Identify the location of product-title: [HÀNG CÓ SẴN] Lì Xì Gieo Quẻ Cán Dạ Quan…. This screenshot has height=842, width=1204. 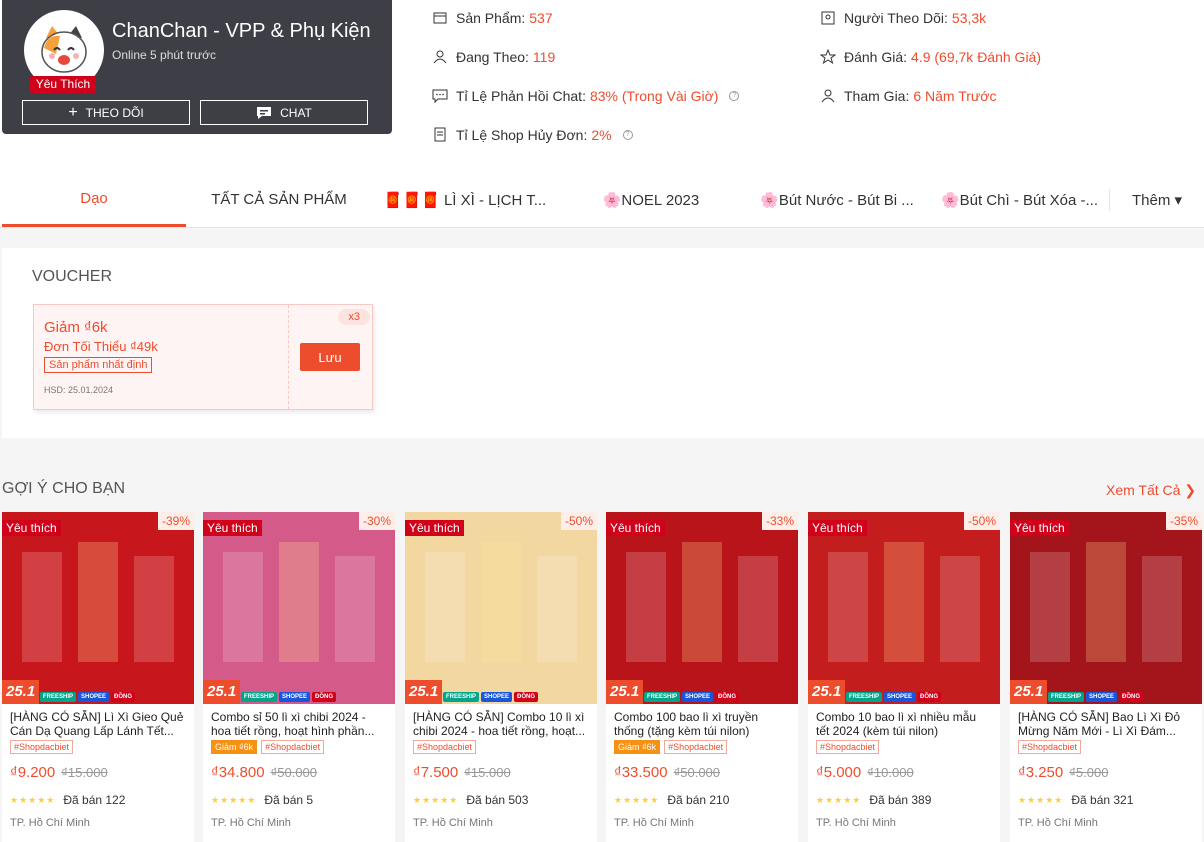
(98, 721).